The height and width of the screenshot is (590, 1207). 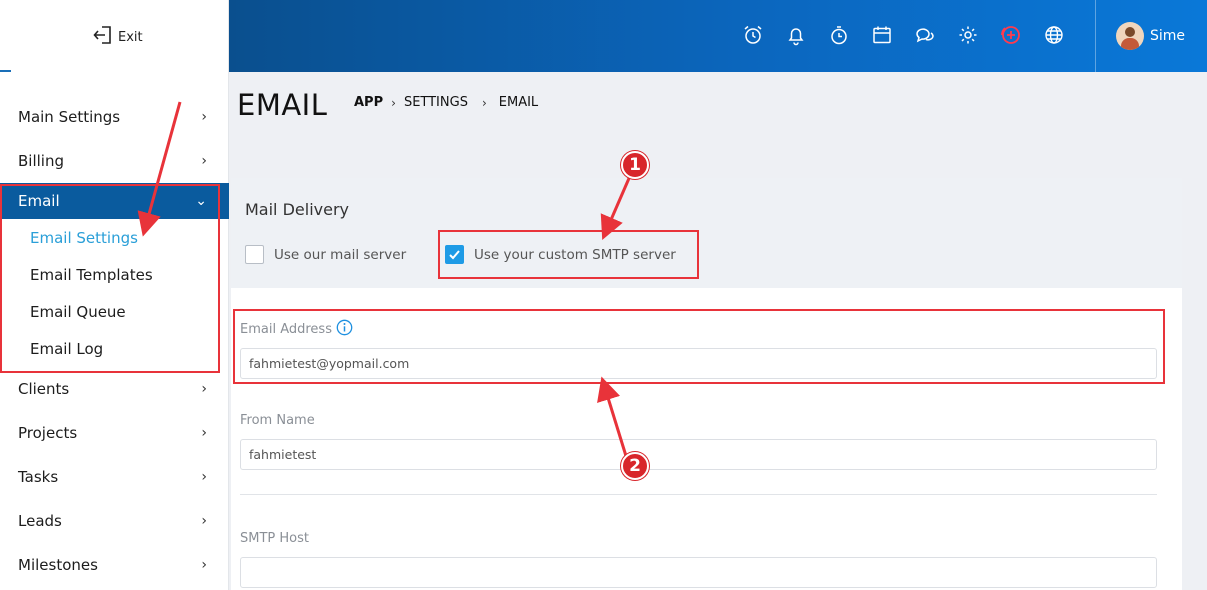 What do you see at coordinates (903, 35) in the screenshot?
I see `top-bar-icons` at bounding box center [903, 35].